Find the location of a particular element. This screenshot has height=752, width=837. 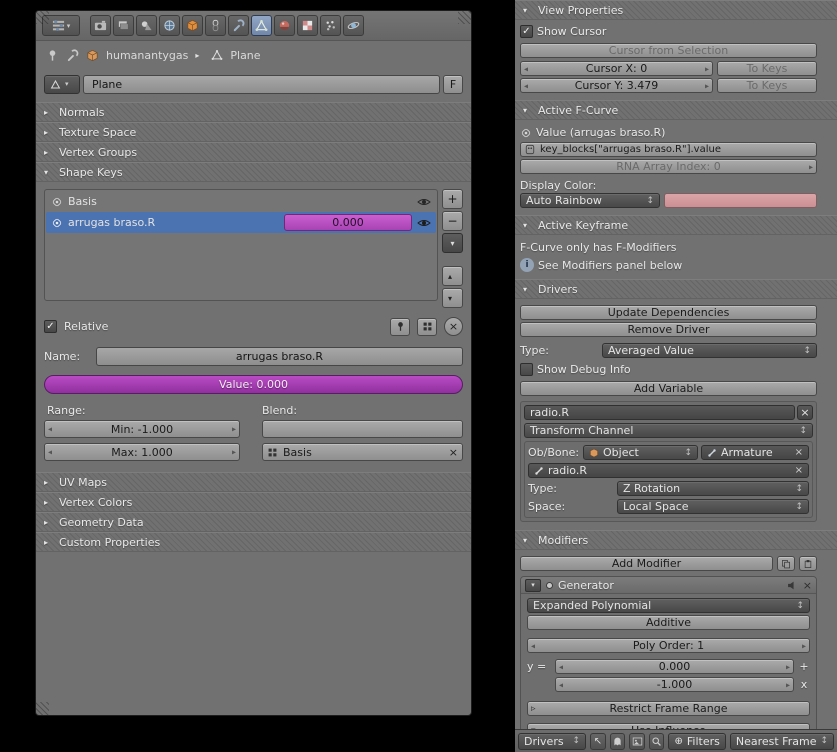

tool-icon is located at coordinates (72, 55).